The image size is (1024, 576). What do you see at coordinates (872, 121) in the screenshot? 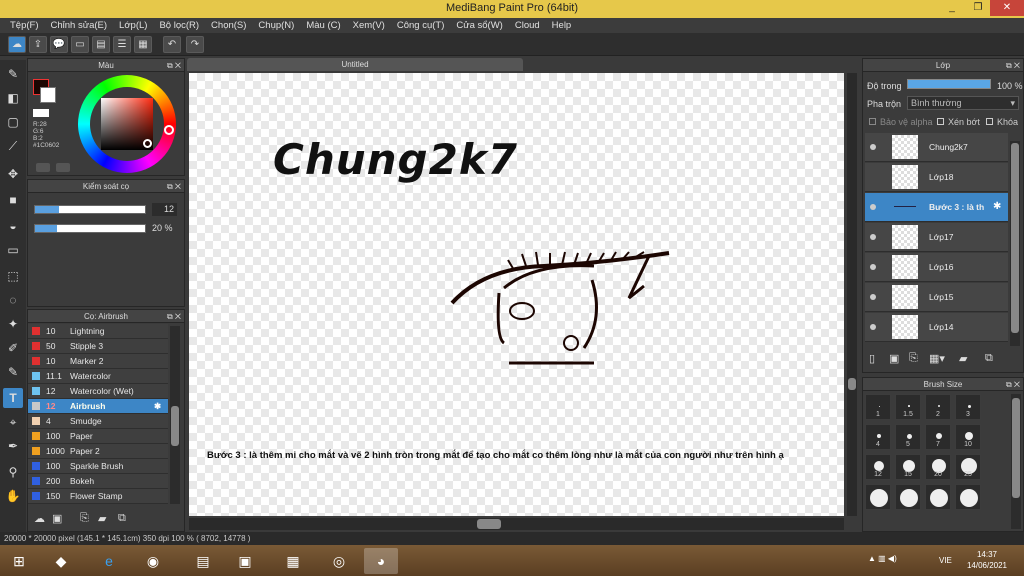
I see `protect-alpha-checkbox` at bounding box center [872, 121].